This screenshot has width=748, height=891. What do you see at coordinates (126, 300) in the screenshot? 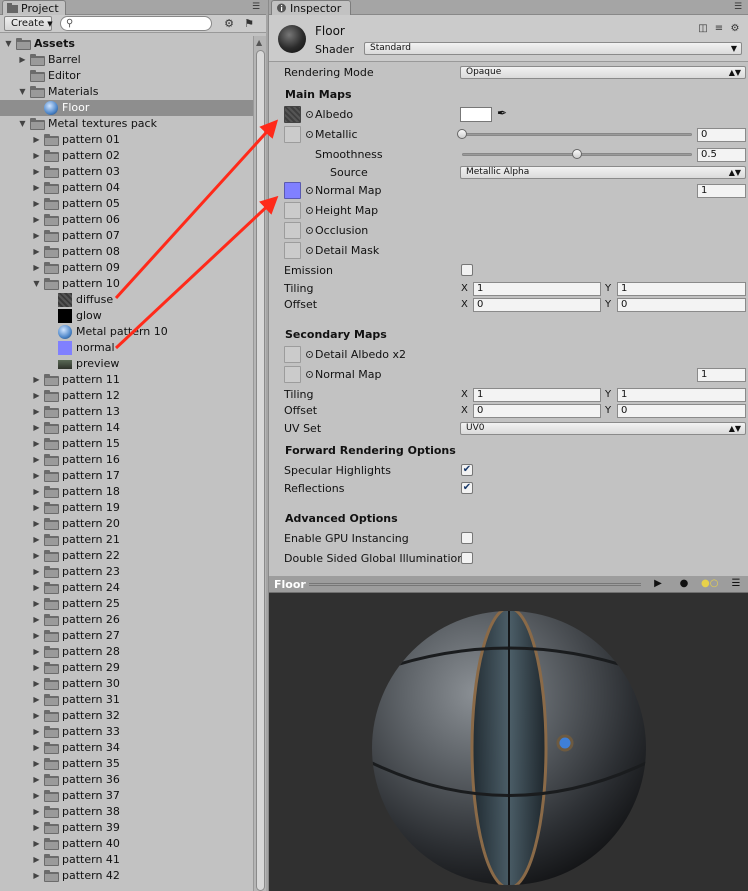
I see `tree-row: diffuse` at bounding box center [126, 300].